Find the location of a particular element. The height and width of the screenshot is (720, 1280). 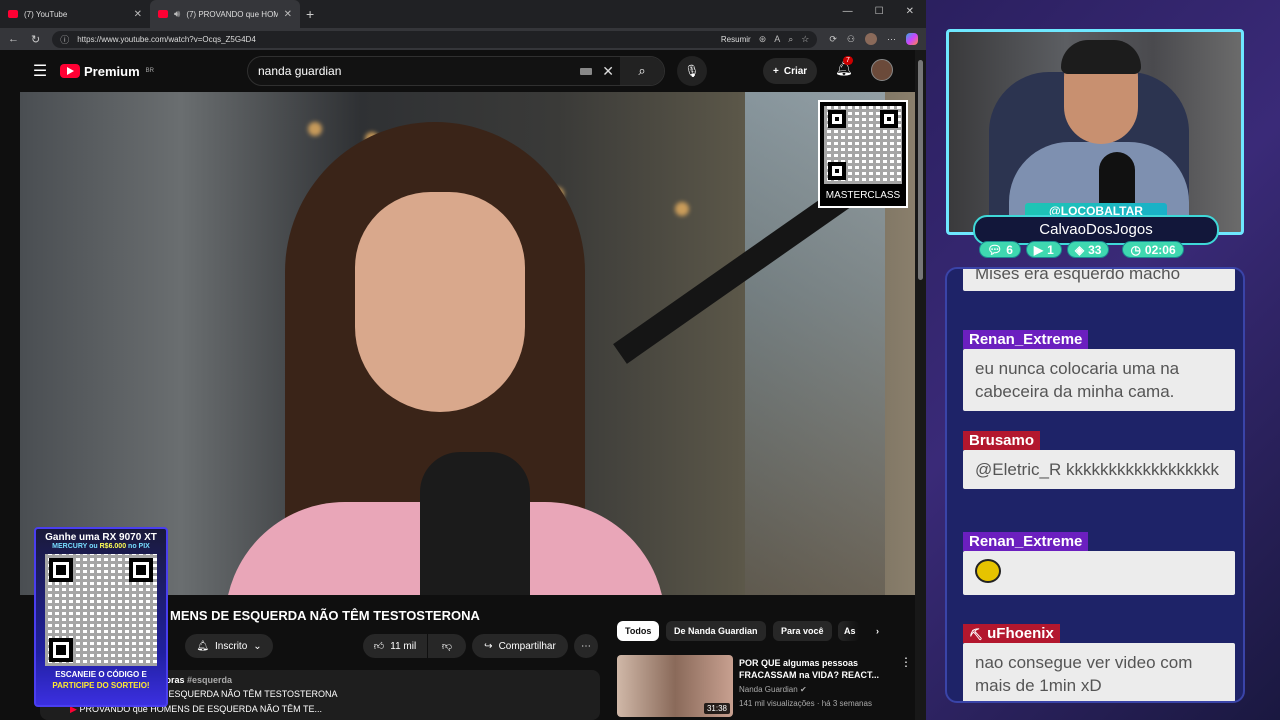

notification-count: 7 is located at coordinates (848, 60).